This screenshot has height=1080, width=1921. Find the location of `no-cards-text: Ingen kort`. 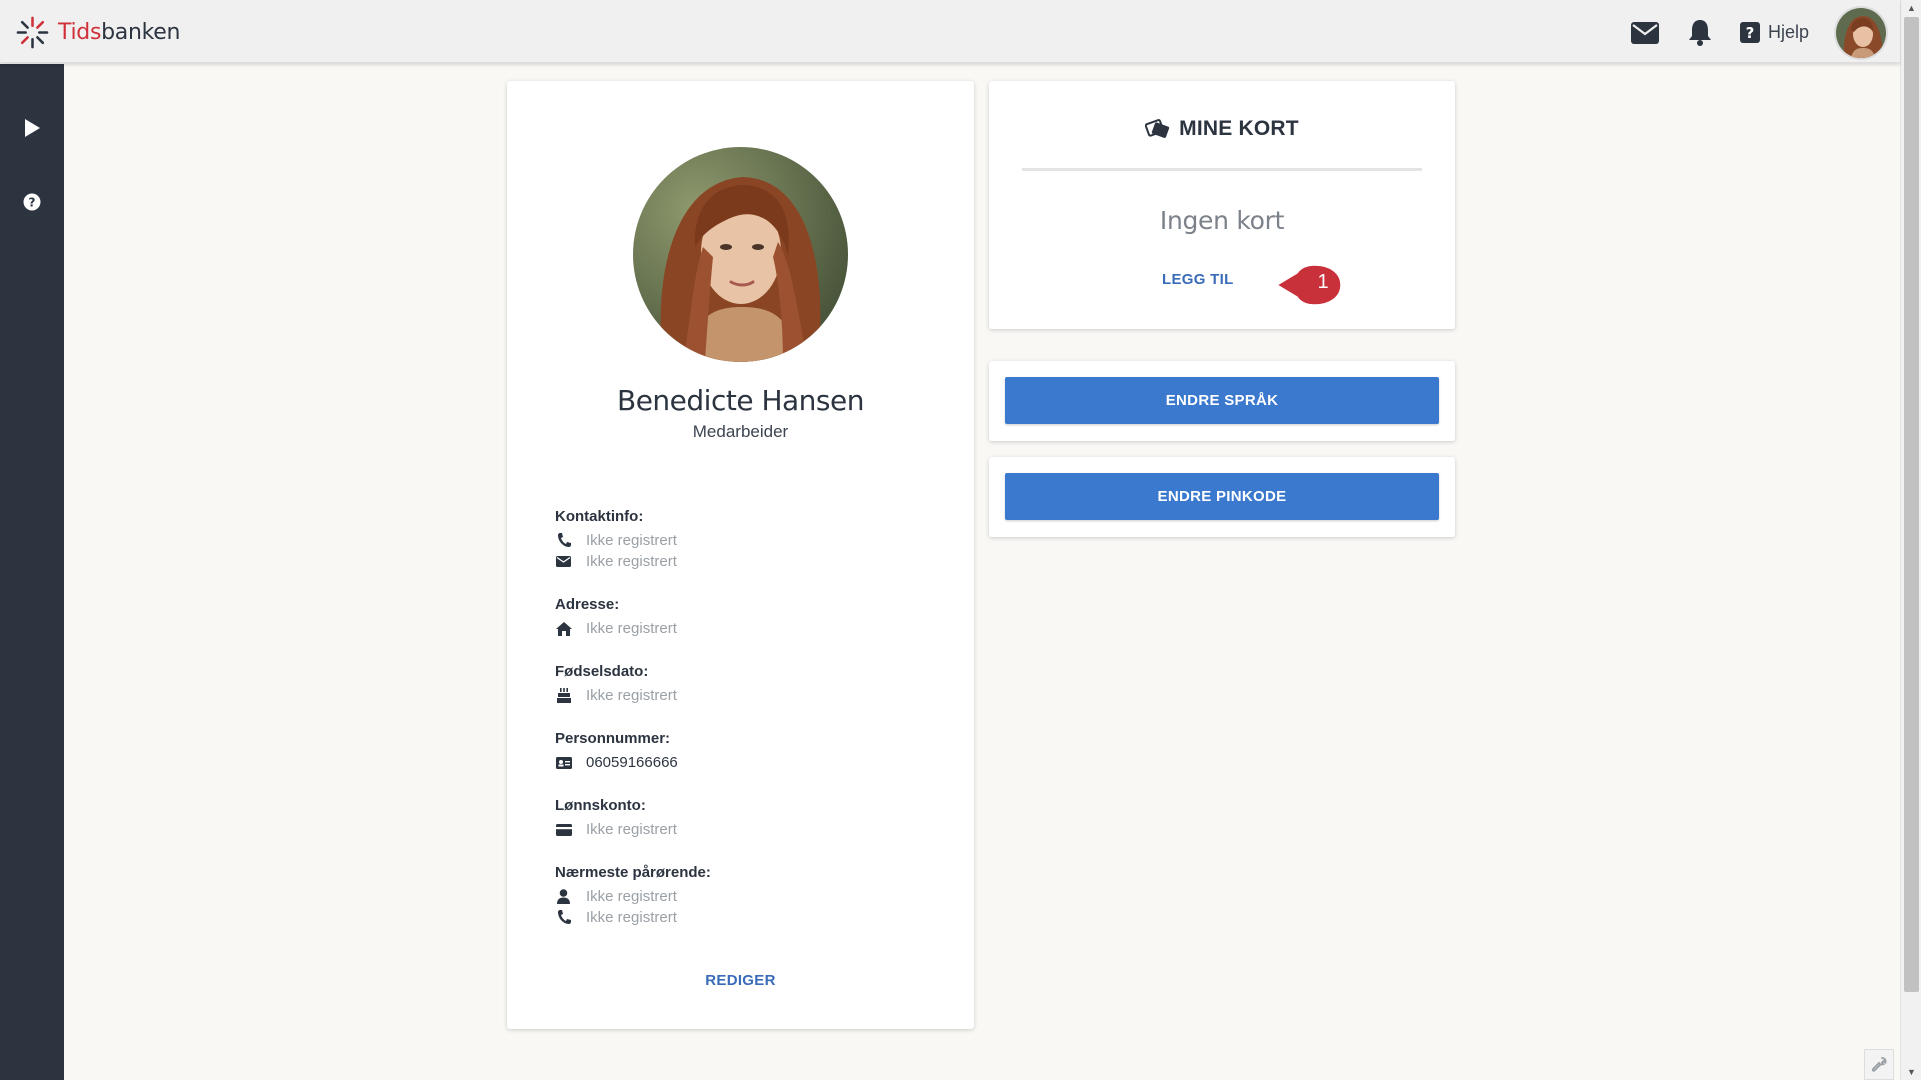

no-cards-text: Ingen kort is located at coordinates (1222, 220).